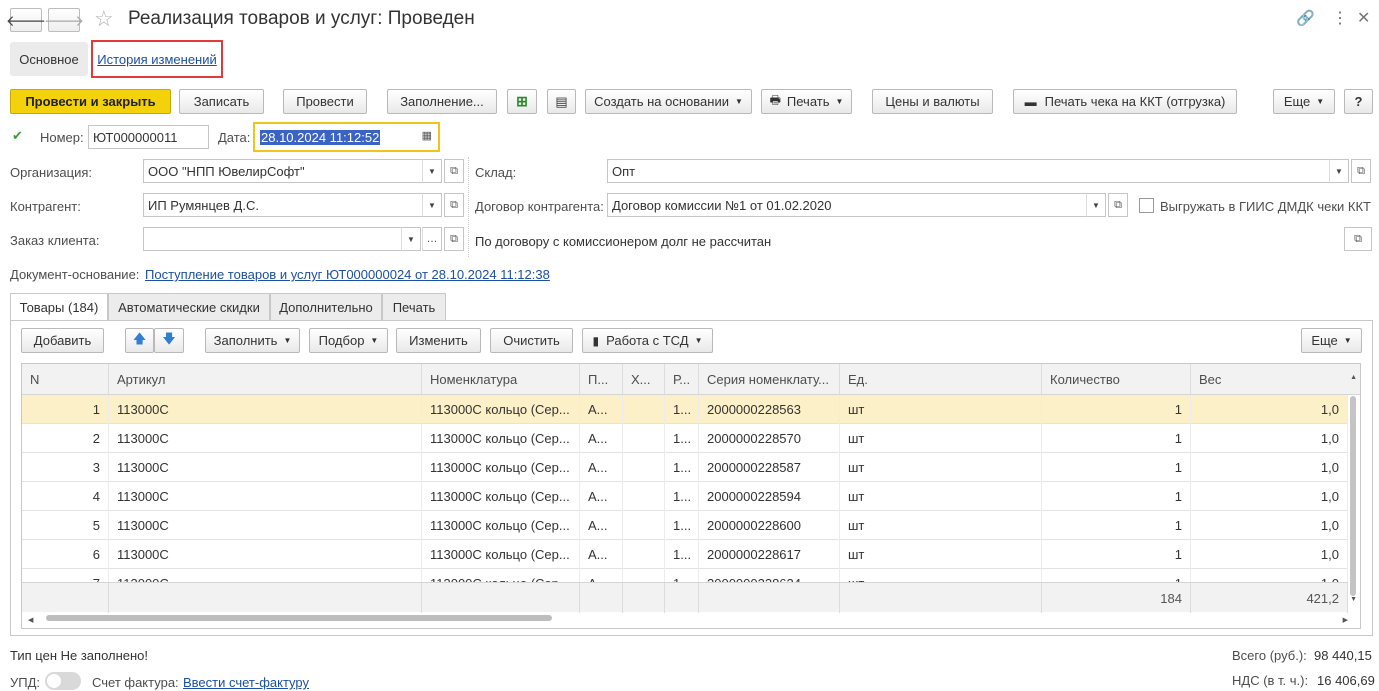 Image resolution: width=1379 pixels, height=691 pixels. I want to click on table-plus-icon: ⊞, so click(522, 101).